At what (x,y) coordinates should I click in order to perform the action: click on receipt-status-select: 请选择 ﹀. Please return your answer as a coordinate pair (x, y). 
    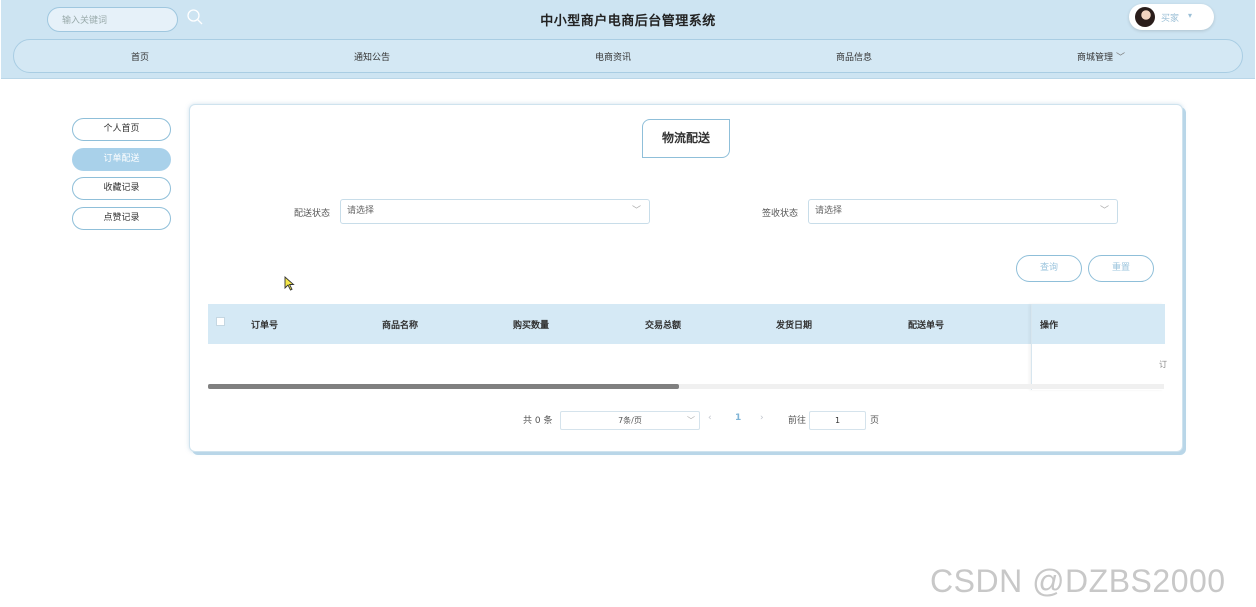
    Looking at the image, I should click on (963, 211).